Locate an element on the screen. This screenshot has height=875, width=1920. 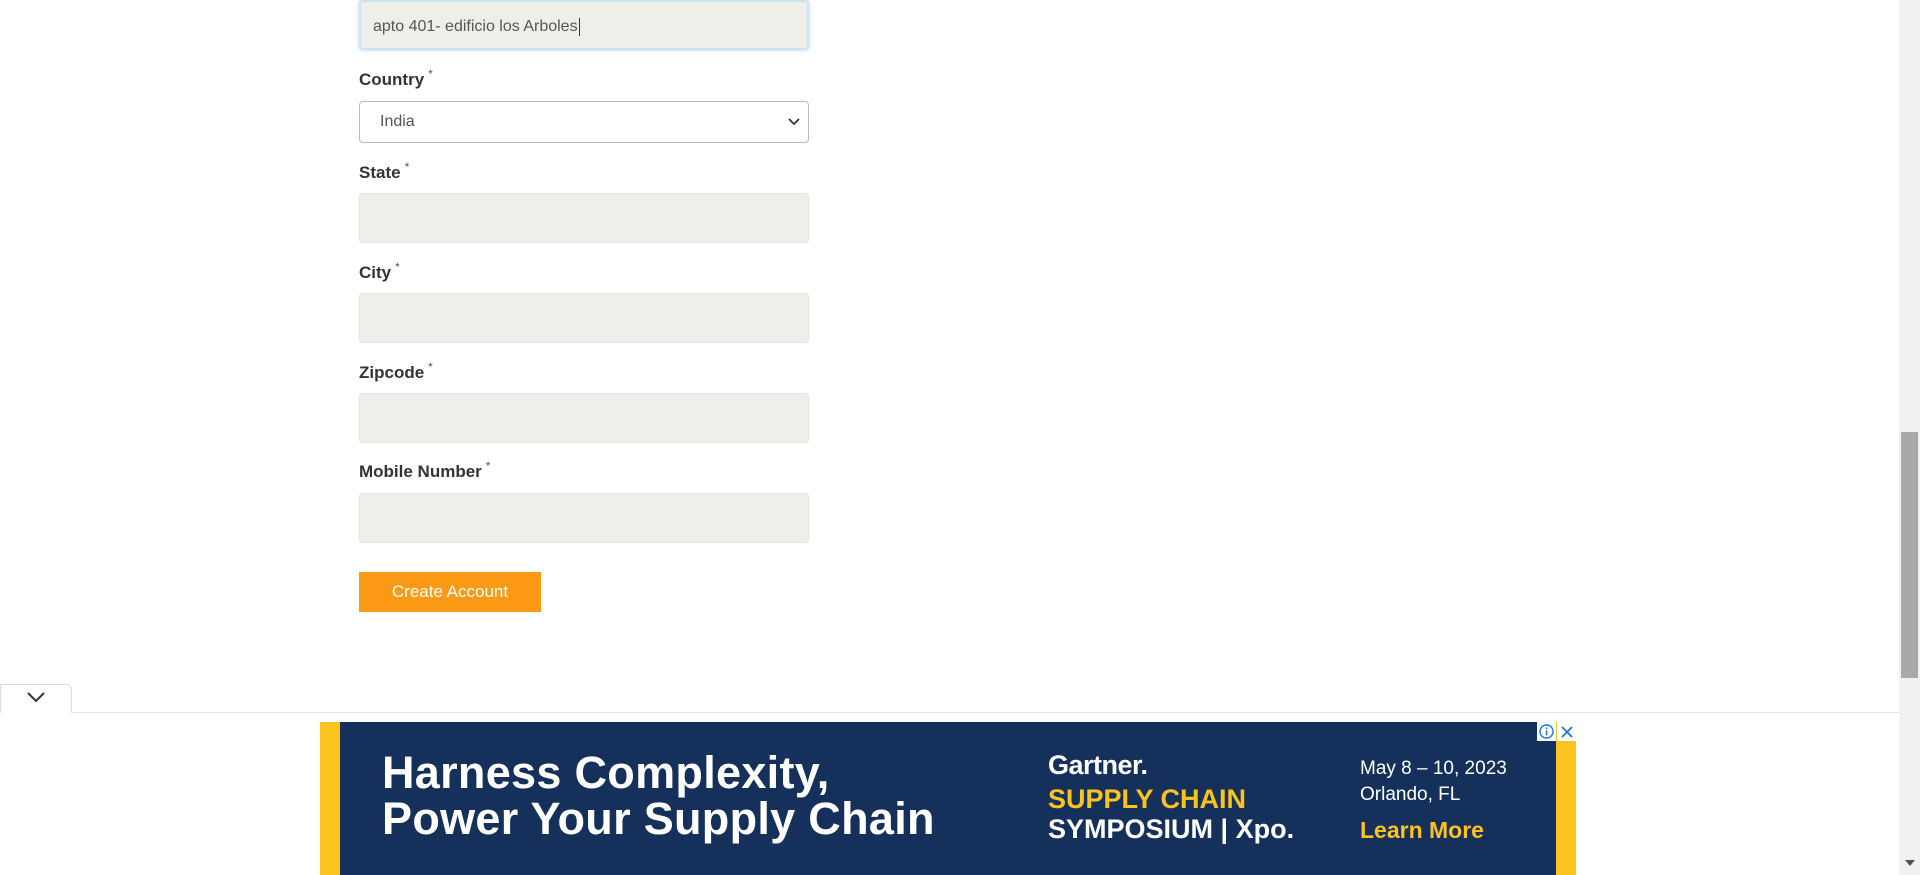
scroll-down-arrow-icon is located at coordinates (1910, 862).